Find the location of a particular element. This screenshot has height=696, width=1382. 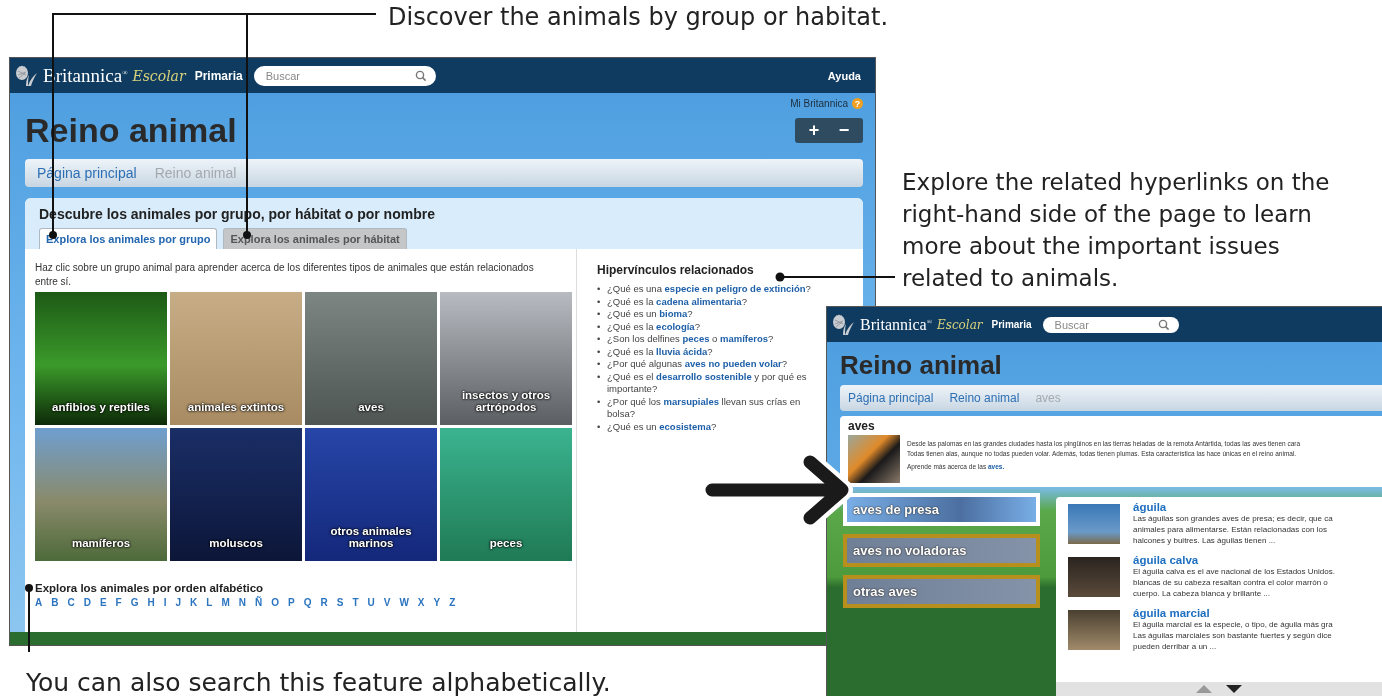

zoom-button: + is located at coordinates (814, 130).